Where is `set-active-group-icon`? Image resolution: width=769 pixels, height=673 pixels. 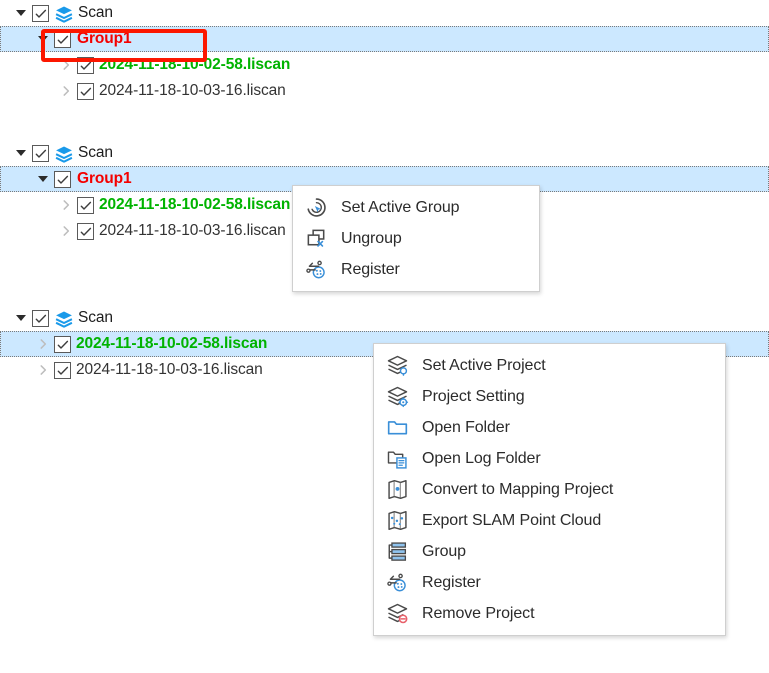
set-active-group-icon is located at coordinates (316, 208).